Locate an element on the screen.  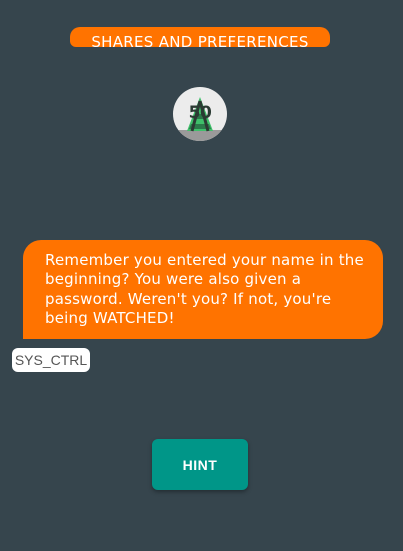
score-badge: 50 is located at coordinates (200, 114).